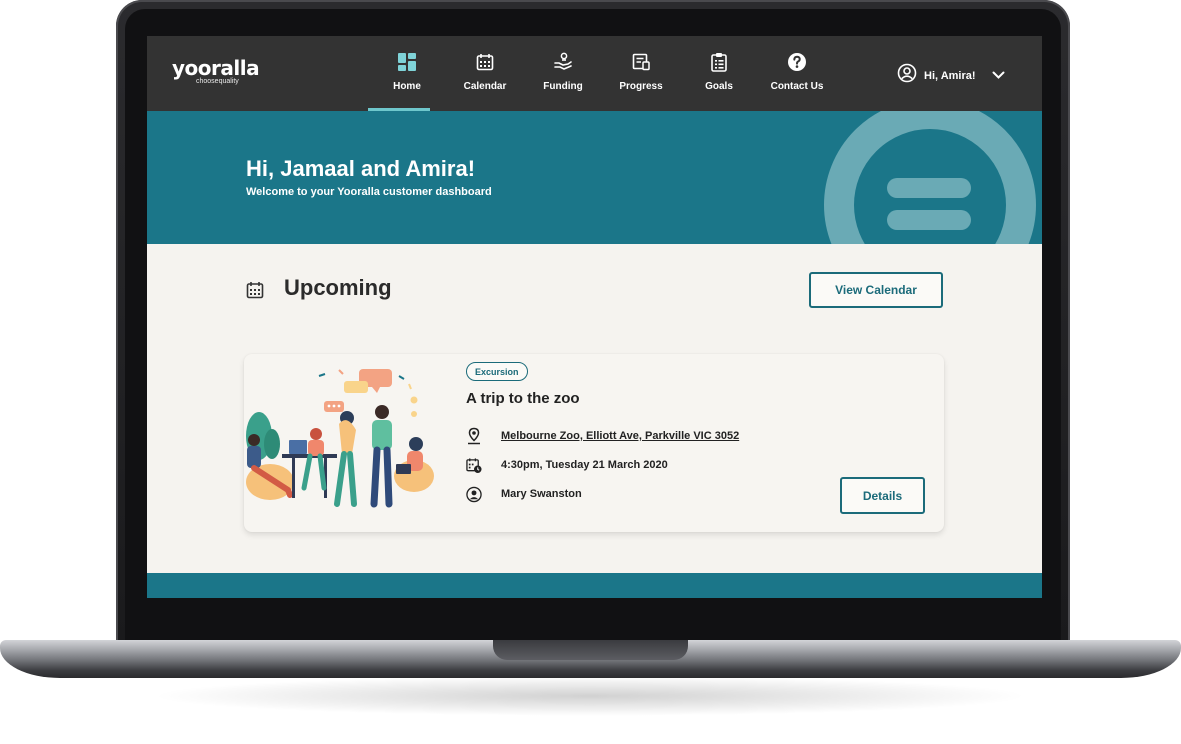 The image size is (1181, 744). What do you see at coordinates (797, 86) in the screenshot?
I see `nav-label-contact-us: Contact Us` at bounding box center [797, 86].